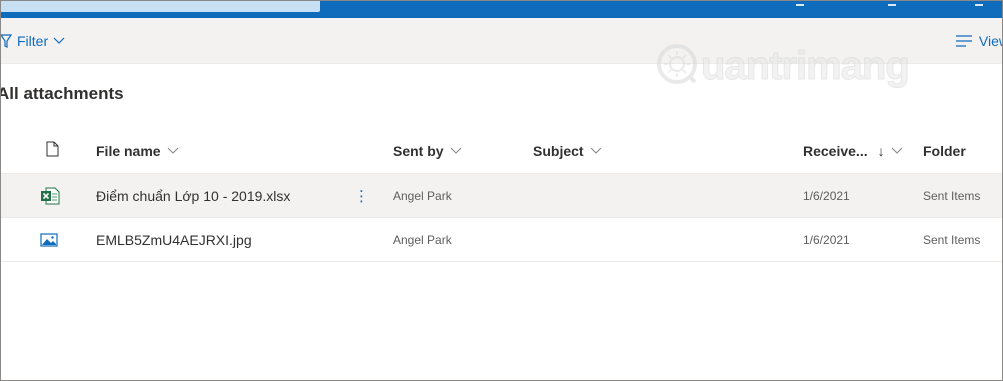 Image resolution: width=1003 pixels, height=381 pixels. I want to click on file-type-column-header, so click(50, 150).